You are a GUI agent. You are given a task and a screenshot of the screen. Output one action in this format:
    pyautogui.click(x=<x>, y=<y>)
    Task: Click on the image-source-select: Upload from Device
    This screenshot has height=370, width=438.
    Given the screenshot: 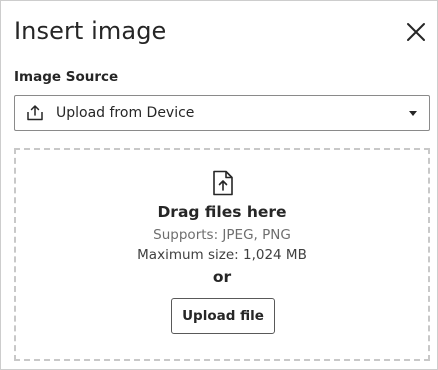 What is the action you would take?
    pyautogui.click(x=222, y=113)
    